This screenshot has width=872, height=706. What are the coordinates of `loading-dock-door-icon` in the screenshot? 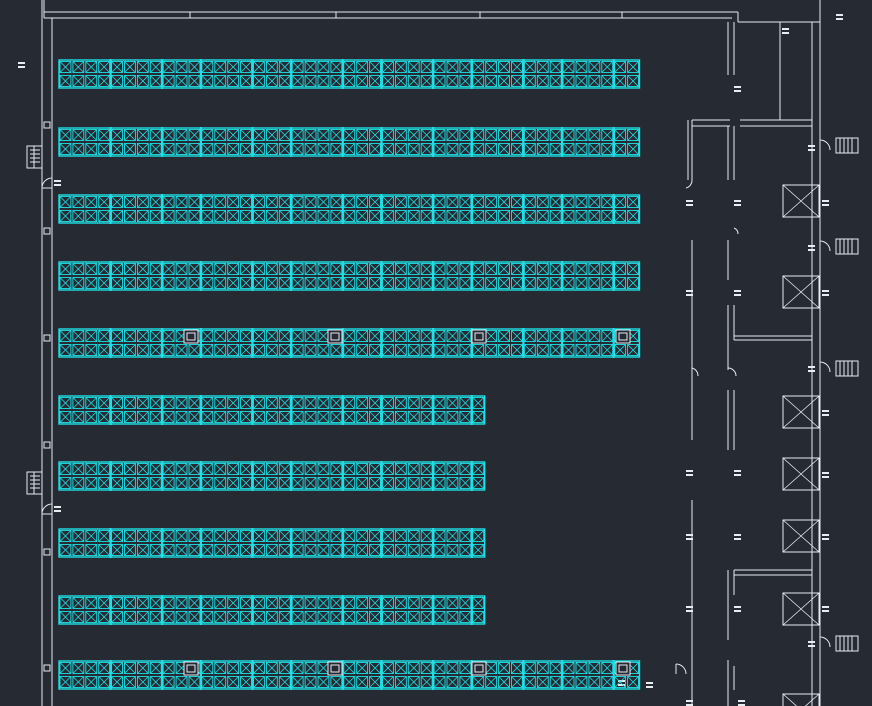 It's located at (801, 609).